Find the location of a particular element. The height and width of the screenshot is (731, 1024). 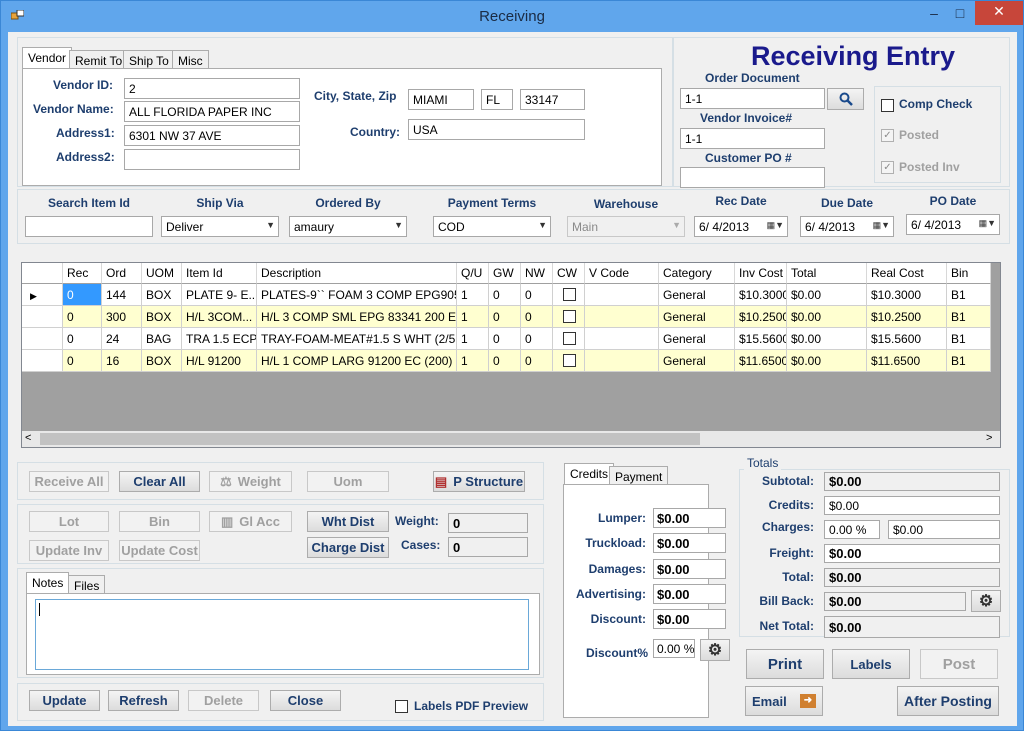

grid-cell: TRA 1.5 ECP is located at coordinates (219, 339).